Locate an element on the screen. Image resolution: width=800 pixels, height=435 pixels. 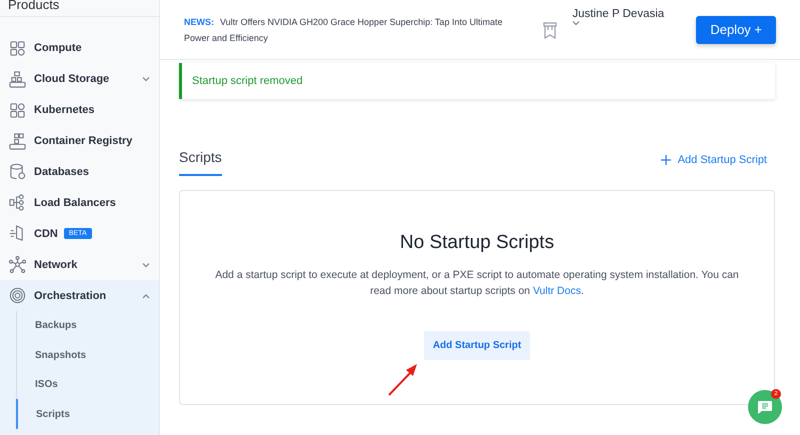
scripts-tab: Scripts is located at coordinates (200, 162).